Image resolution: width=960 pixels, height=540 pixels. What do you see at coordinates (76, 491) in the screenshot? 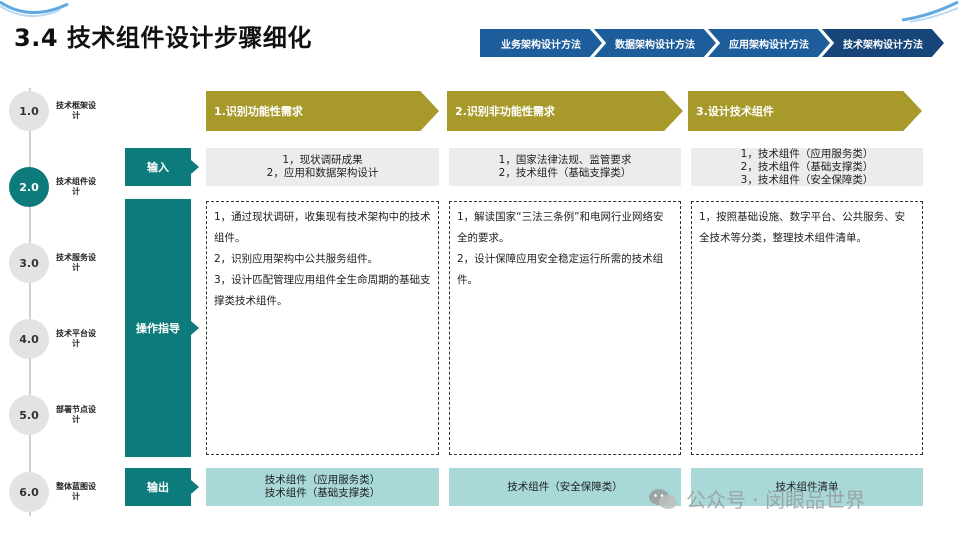
I see `step-label: 整体蓝图设计` at bounding box center [76, 491].